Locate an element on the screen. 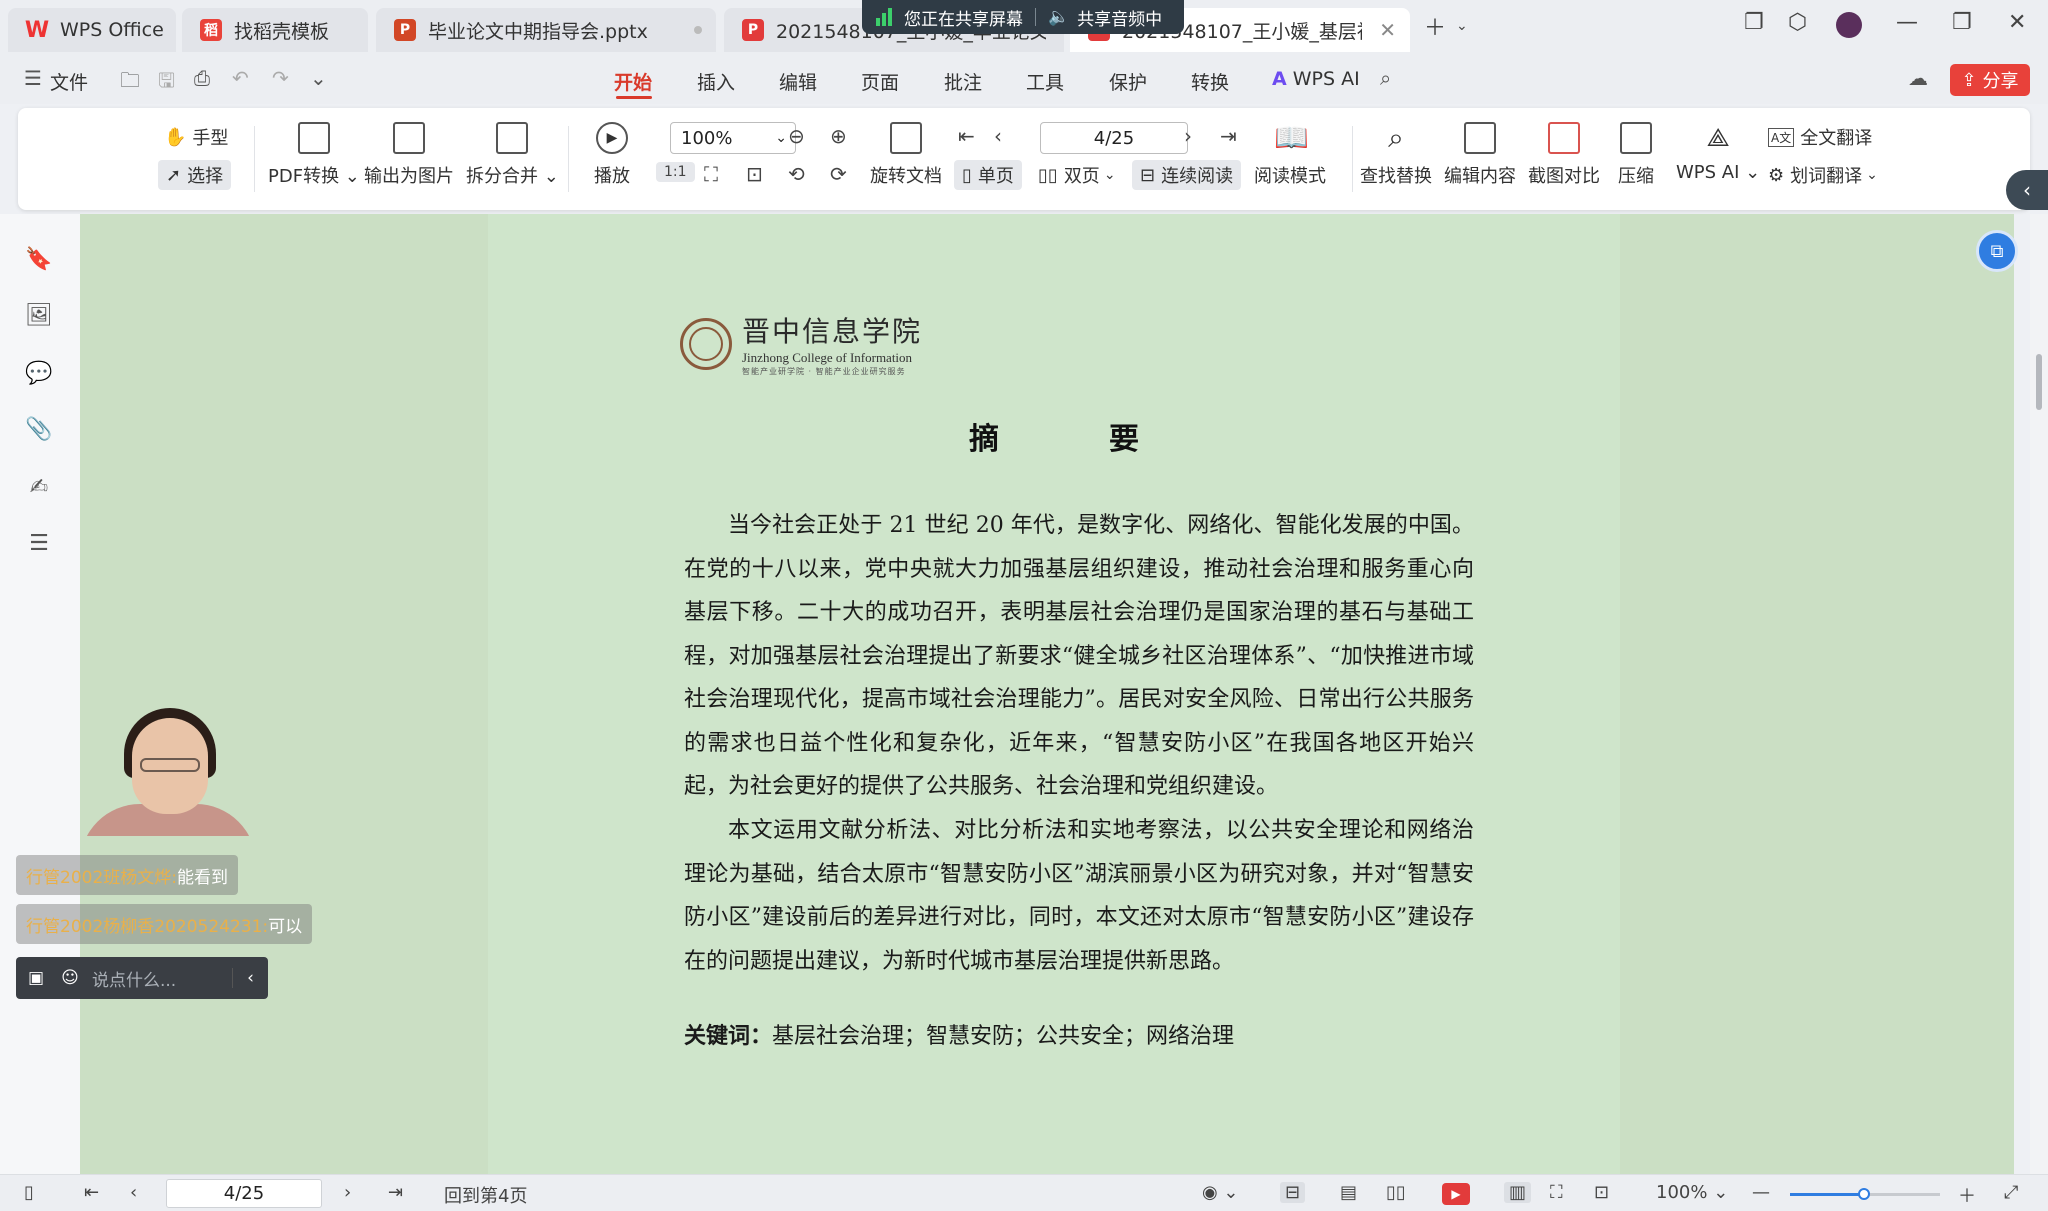  search-icon: ⌕ is located at coordinates (1385, 78).